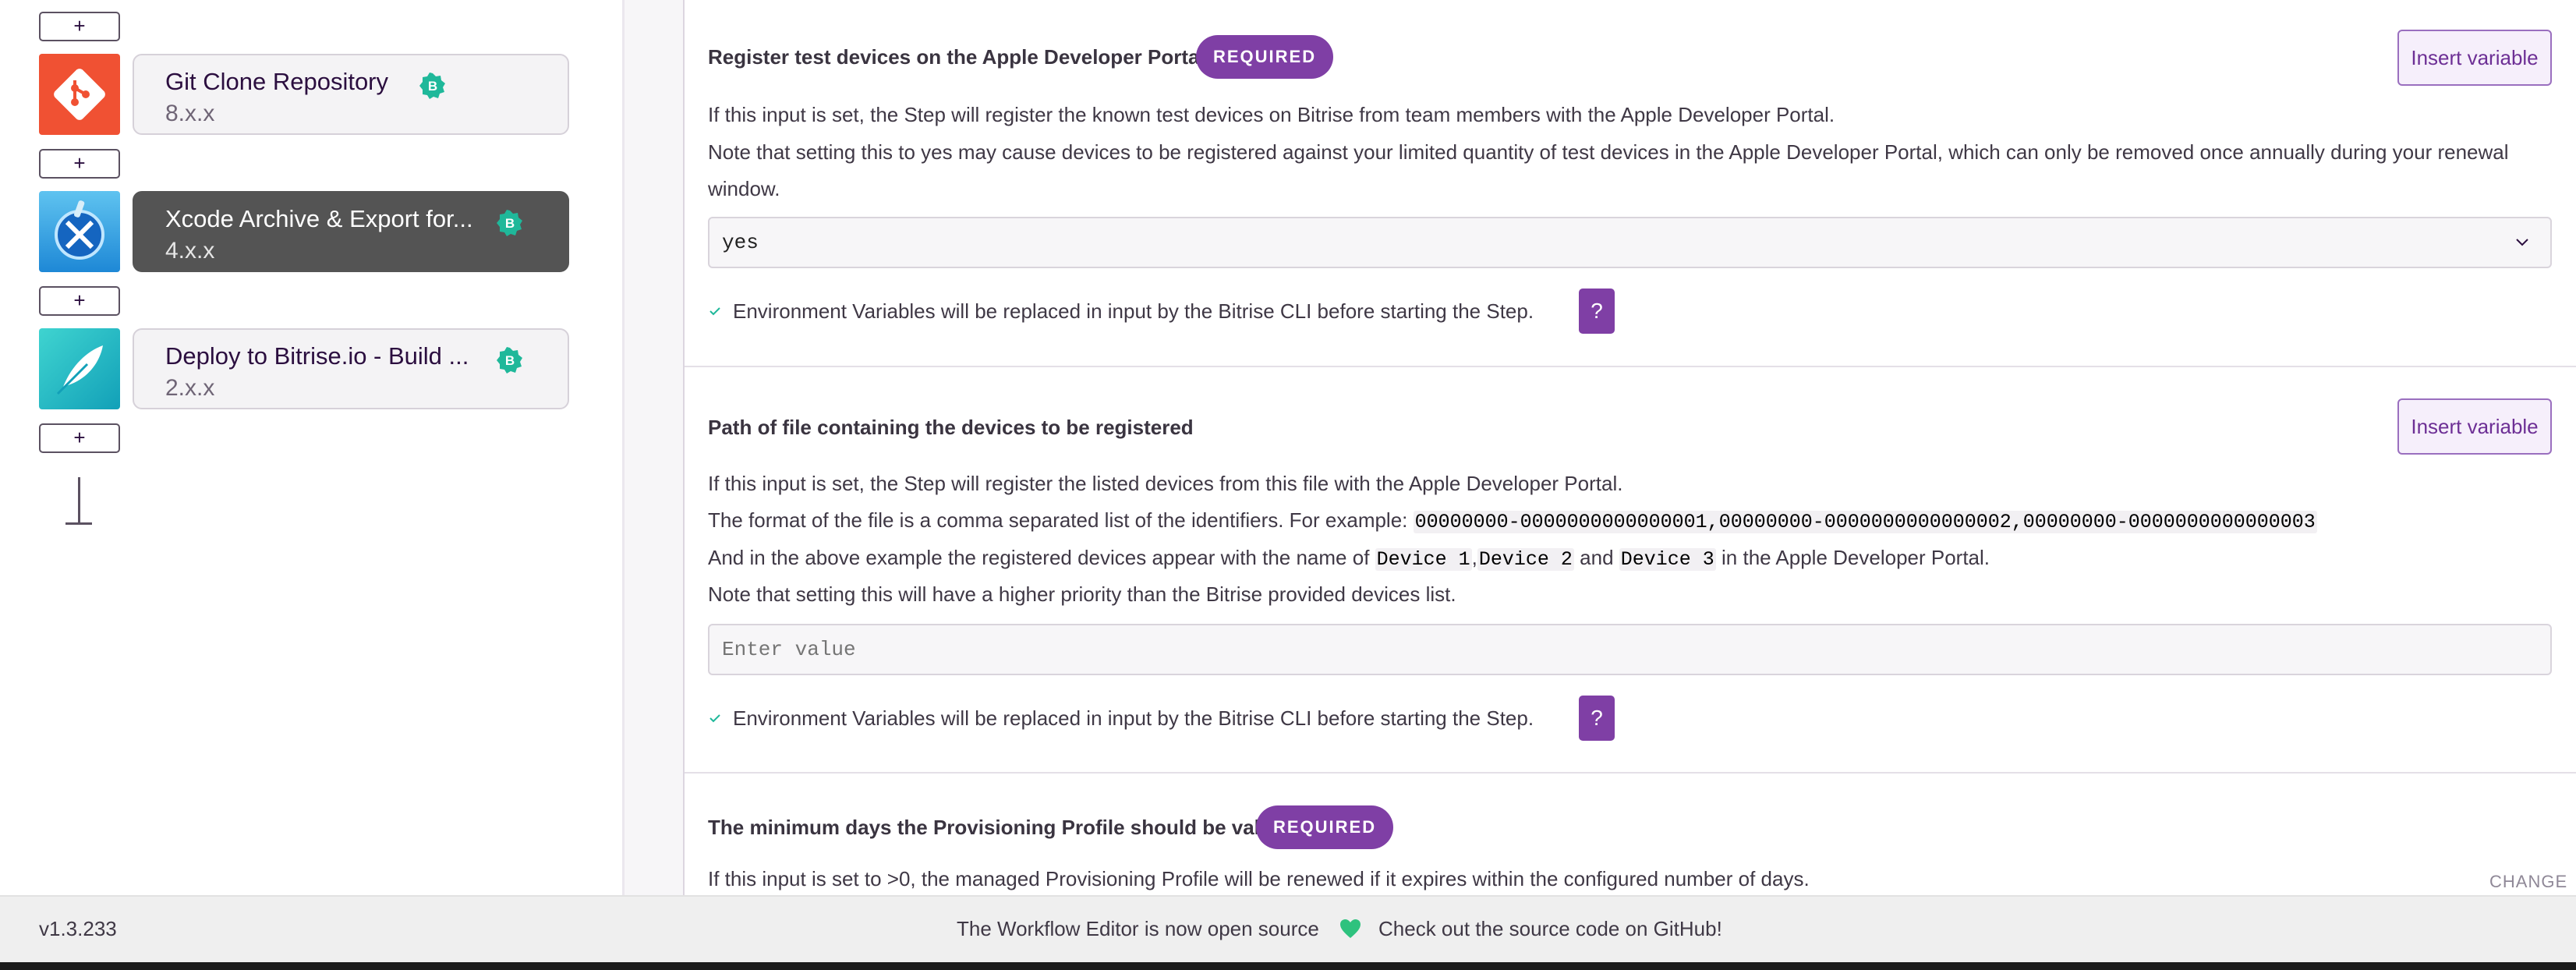  Describe the element at coordinates (655, 448) in the screenshot. I see `gutter` at that location.